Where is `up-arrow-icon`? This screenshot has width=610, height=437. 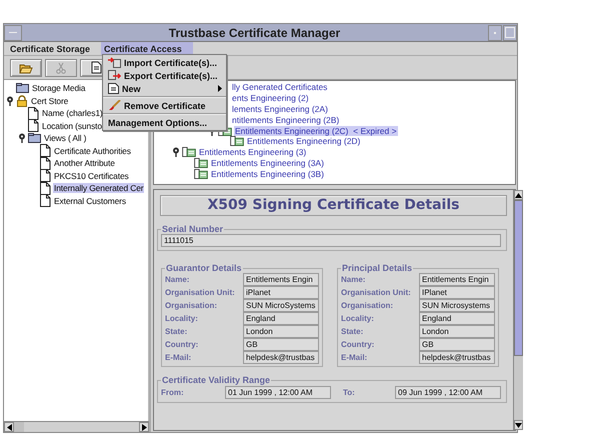
up-arrow-icon is located at coordinates (518, 195).